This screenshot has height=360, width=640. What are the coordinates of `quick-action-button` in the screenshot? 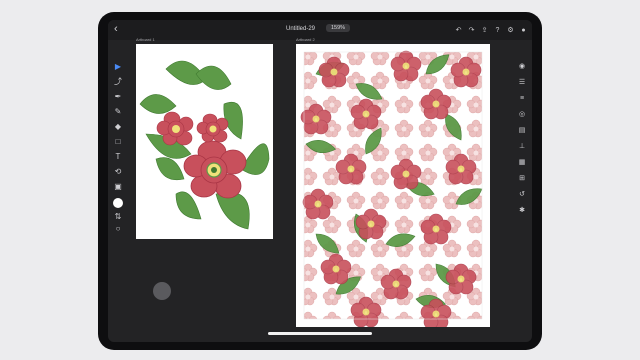 It's located at (162, 291).